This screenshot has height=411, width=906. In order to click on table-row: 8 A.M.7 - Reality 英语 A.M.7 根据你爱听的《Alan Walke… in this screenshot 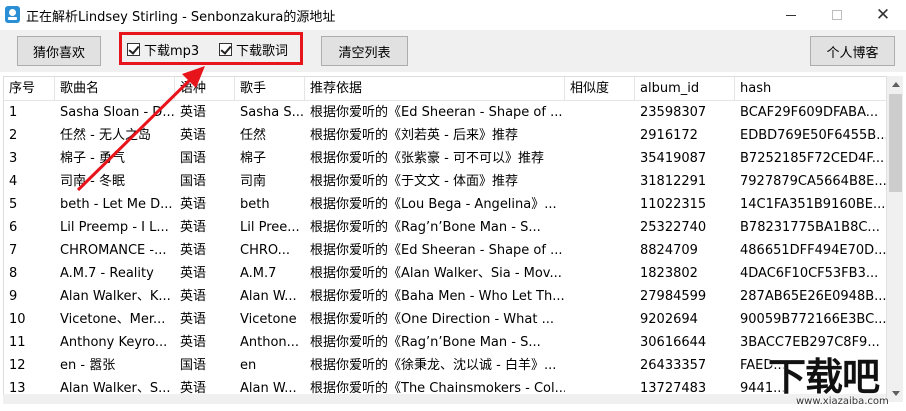, I will do `click(445, 273)`.